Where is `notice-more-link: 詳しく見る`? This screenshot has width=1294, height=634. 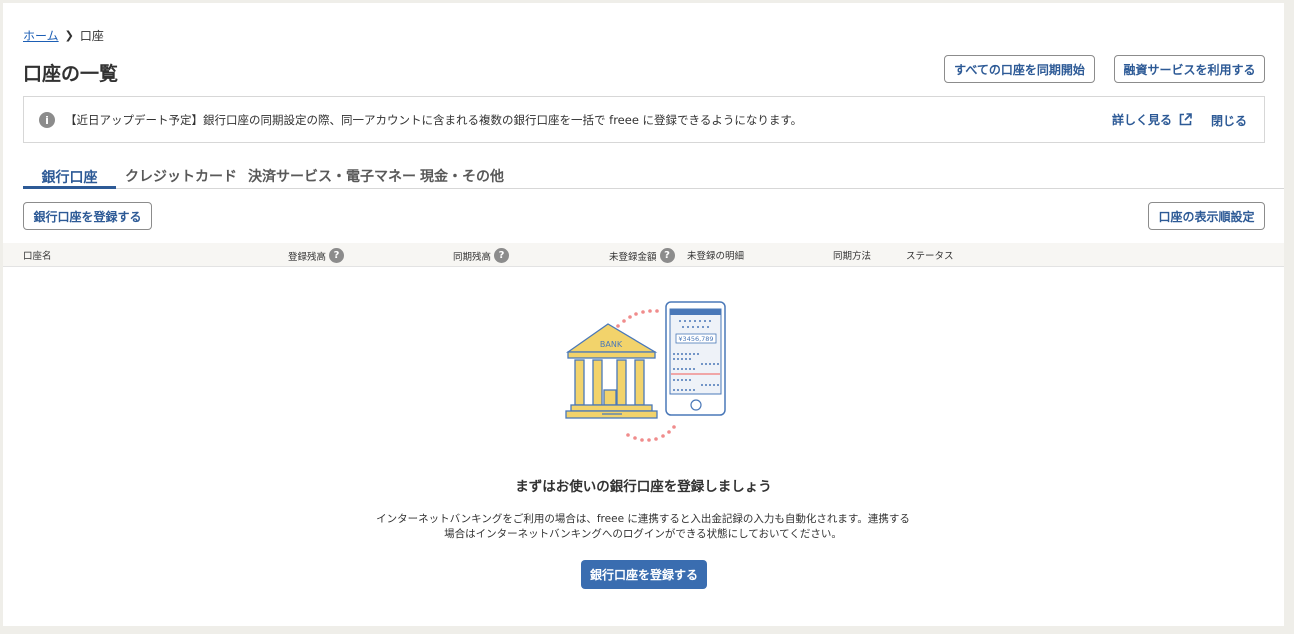
notice-more-link: 詳しく見る is located at coordinates (1152, 119).